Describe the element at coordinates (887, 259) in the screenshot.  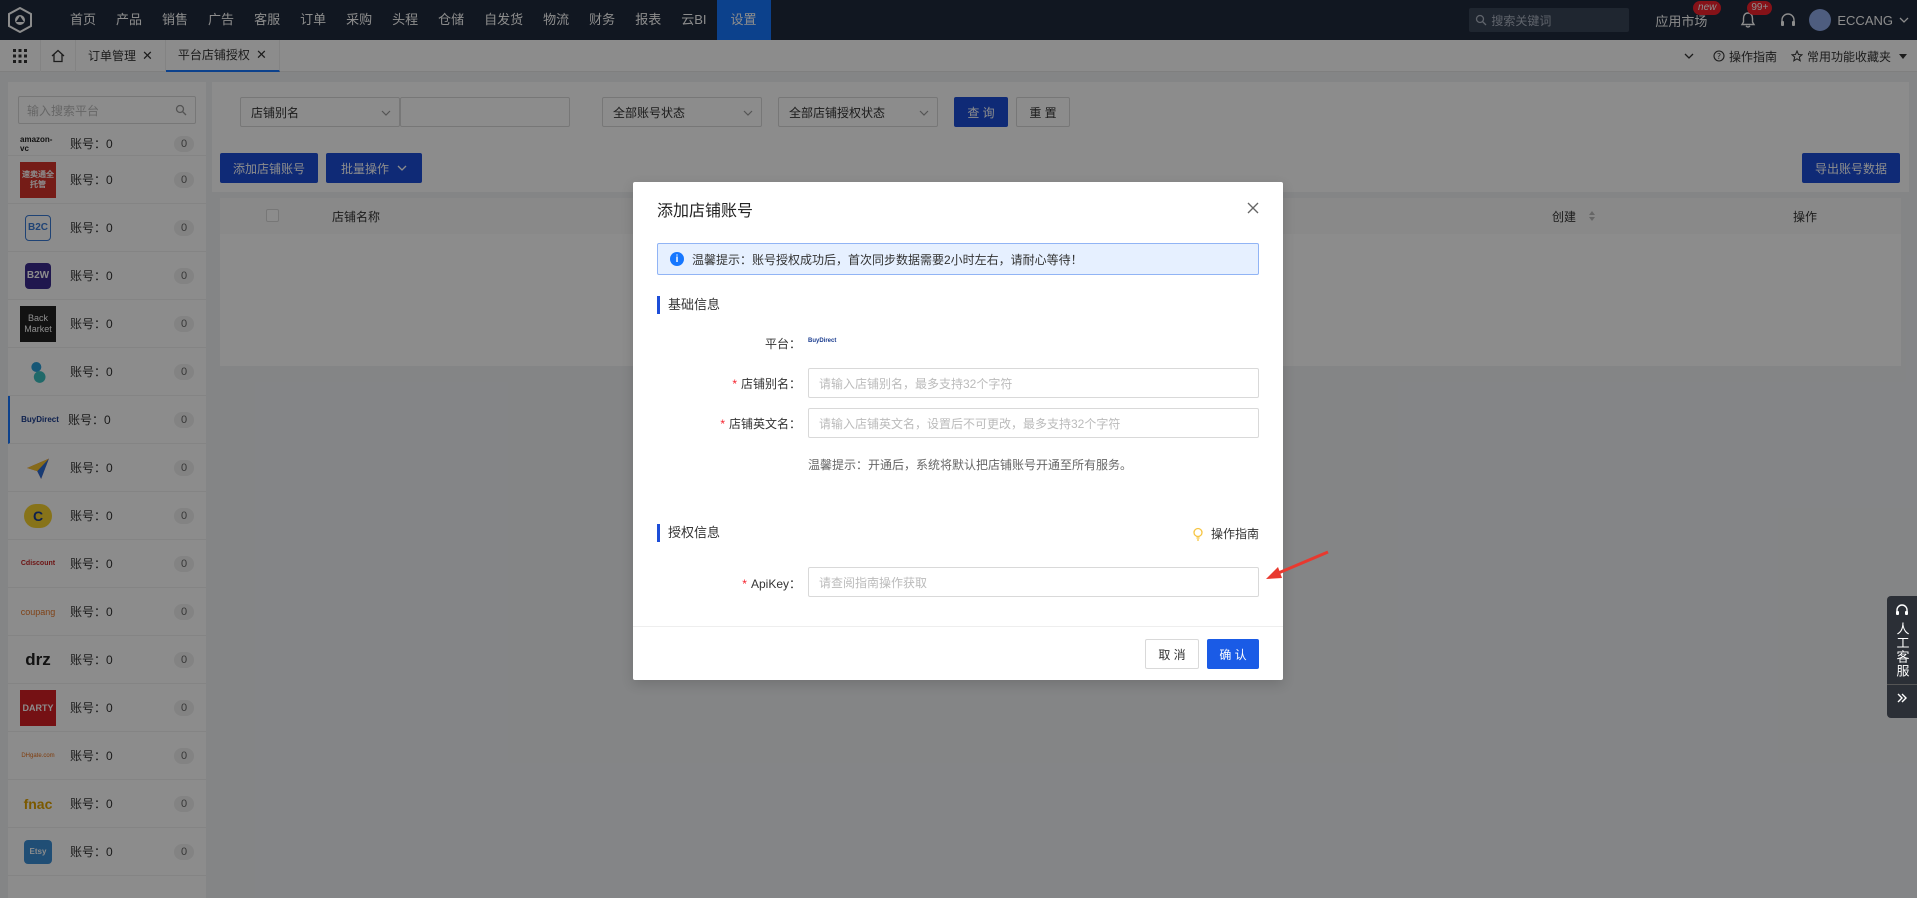
I see `alert-text: 温馨提示：账号授权成功后，首次同步数据需要2小时左右，请耐心等待！` at that location.